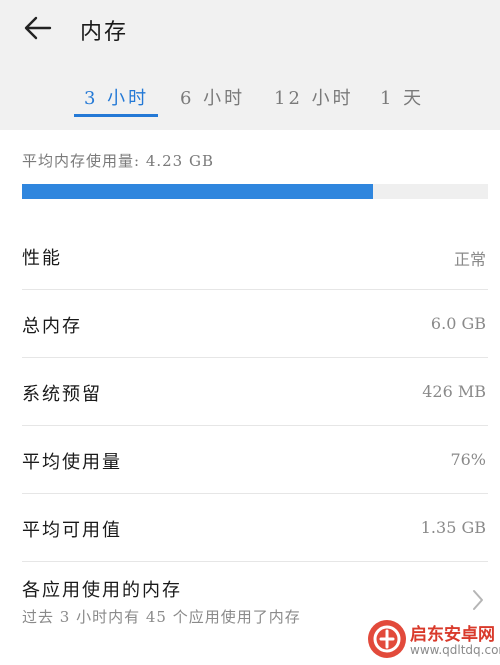 The image size is (500, 665). What do you see at coordinates (250, 256) in the screenshot?
I see `row-performance: 性能 正常` at bounding box center [250, 256].